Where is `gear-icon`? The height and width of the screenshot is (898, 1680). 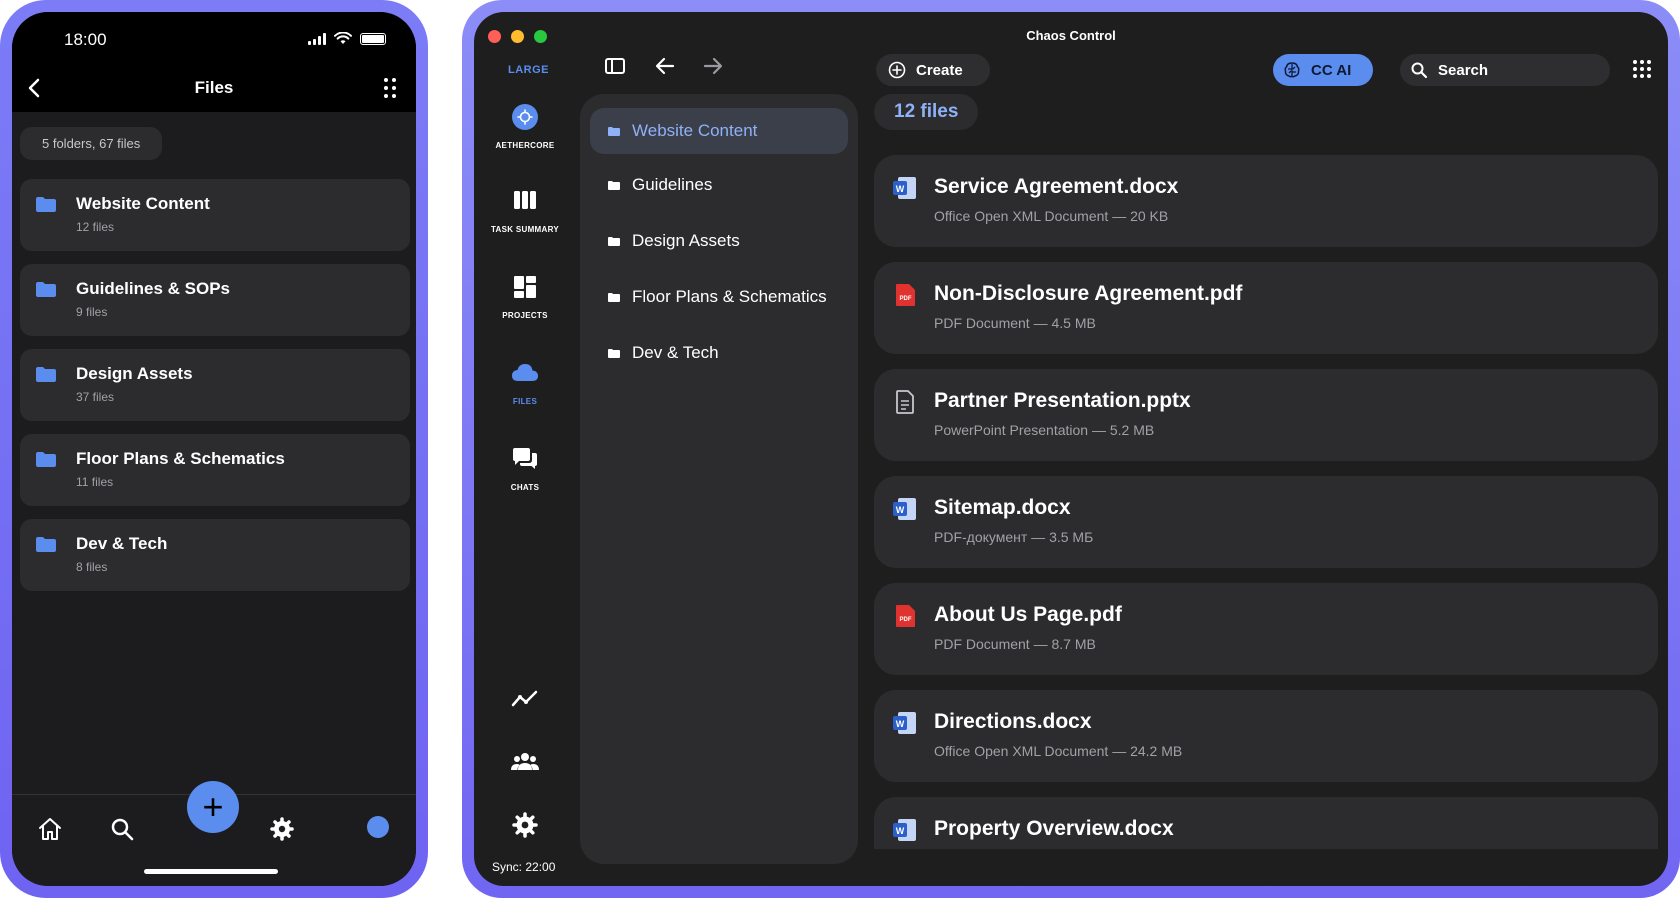
gear-icon is located at coordinates (282, 829).